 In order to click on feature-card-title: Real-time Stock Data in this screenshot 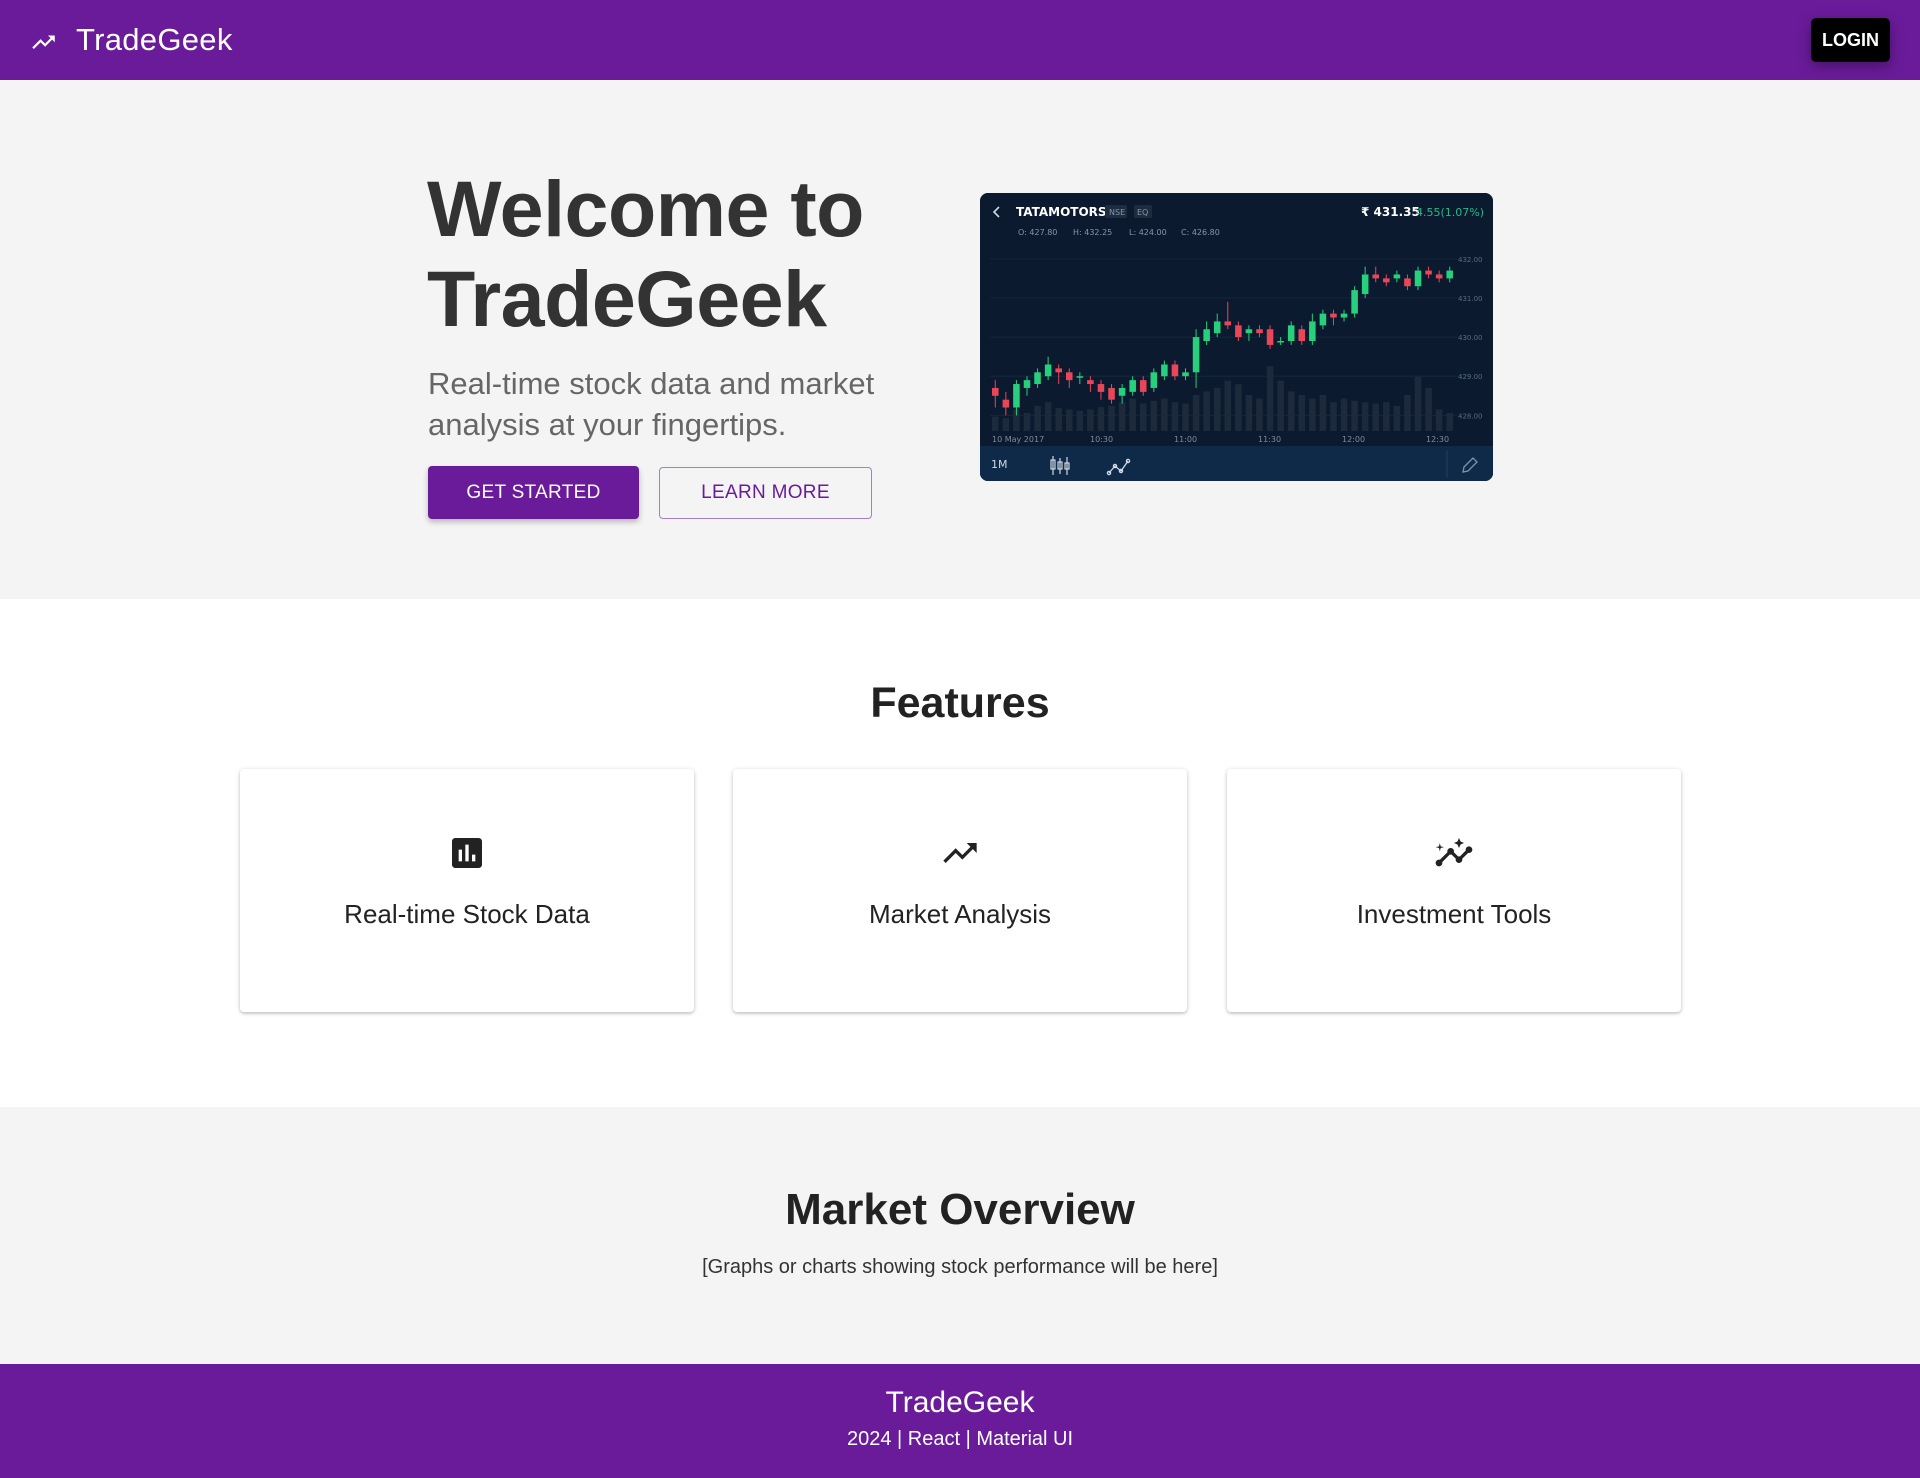, I will do `click(467, 914)`.